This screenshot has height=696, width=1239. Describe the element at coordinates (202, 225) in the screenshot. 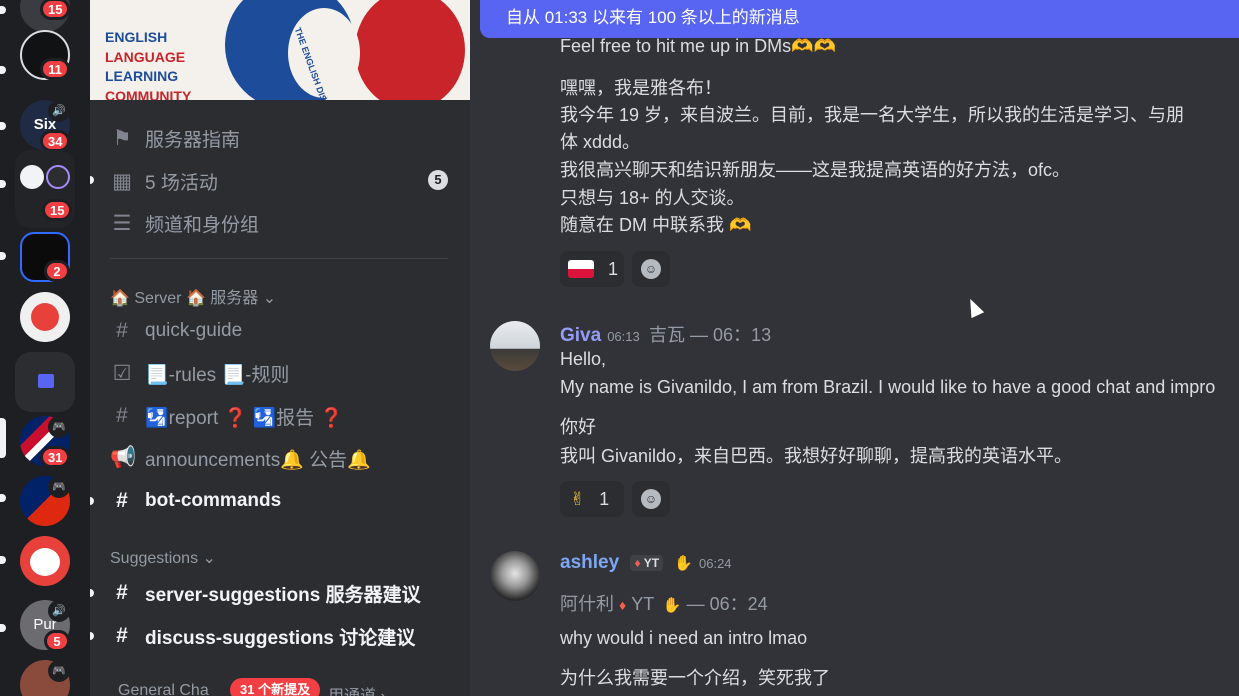

I see `channels-roles-label: 频道和身份组` at that location.